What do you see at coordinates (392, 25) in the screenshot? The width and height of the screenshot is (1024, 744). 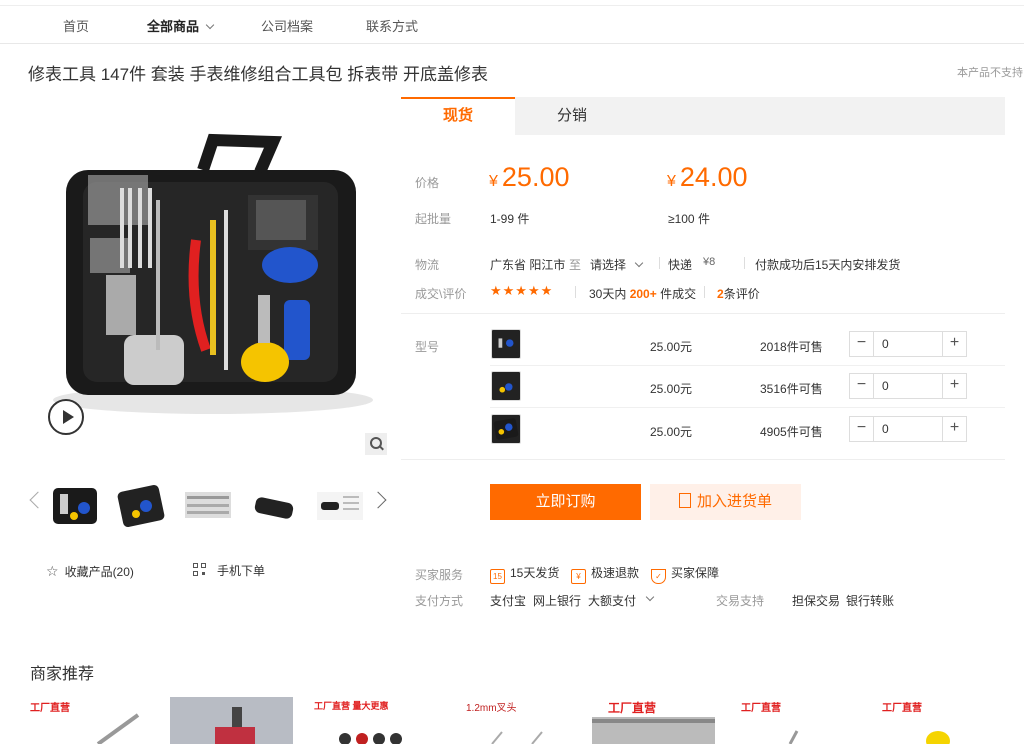 I see `nav-contact: 联系方式` at bounding box center [392, 25].